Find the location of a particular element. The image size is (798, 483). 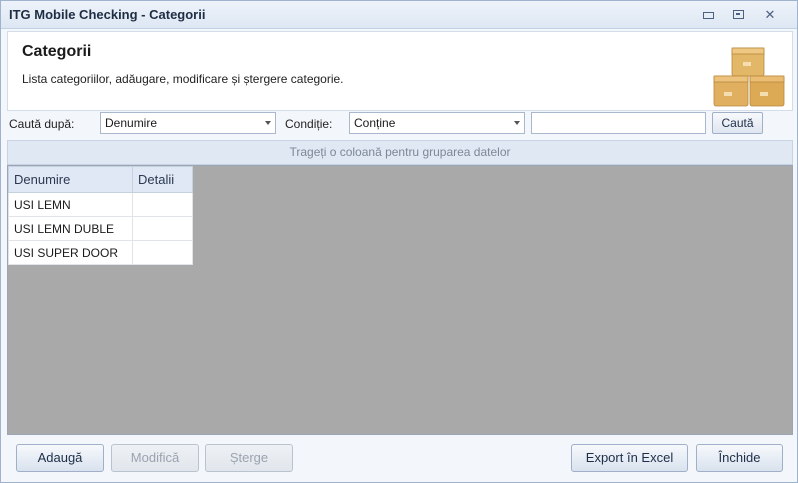

maximize-icon is located at coordinates (738, 14).